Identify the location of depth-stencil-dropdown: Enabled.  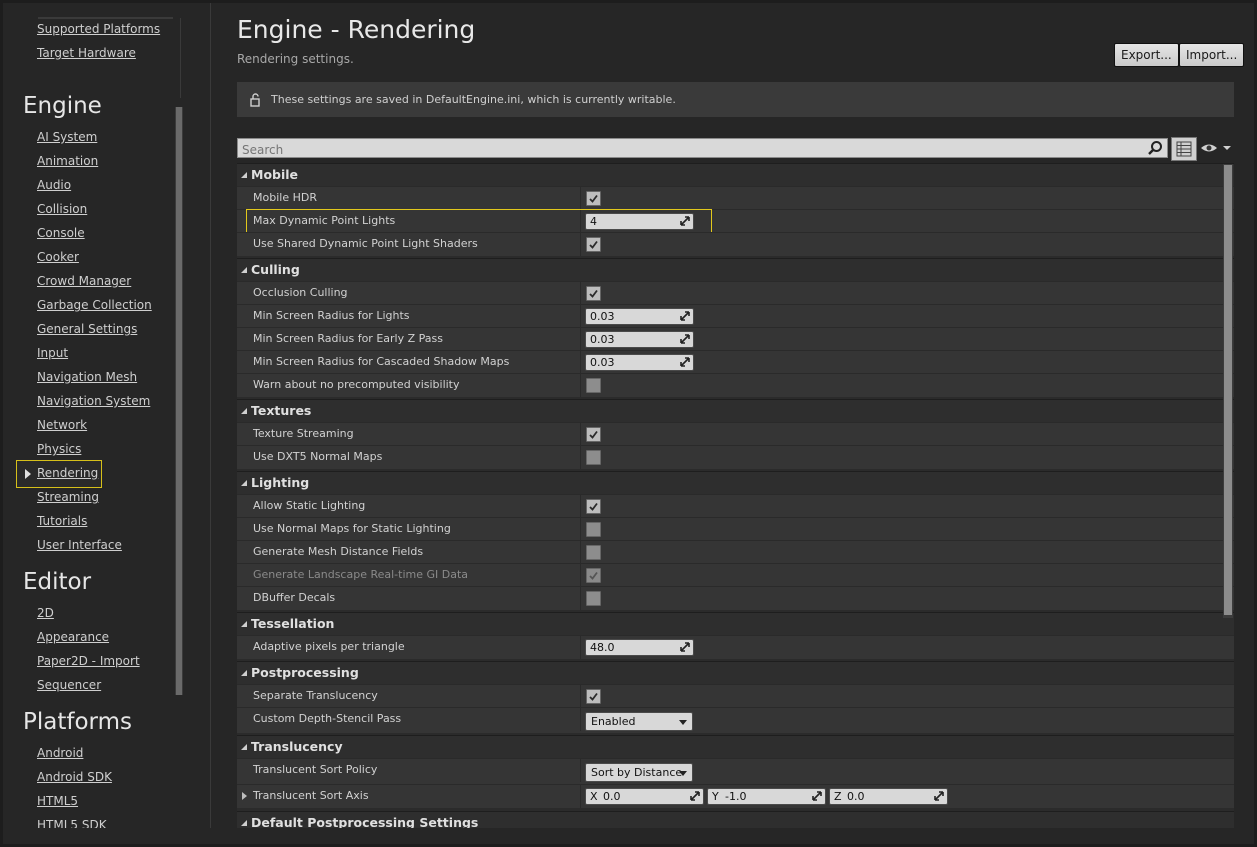
(639, 721).